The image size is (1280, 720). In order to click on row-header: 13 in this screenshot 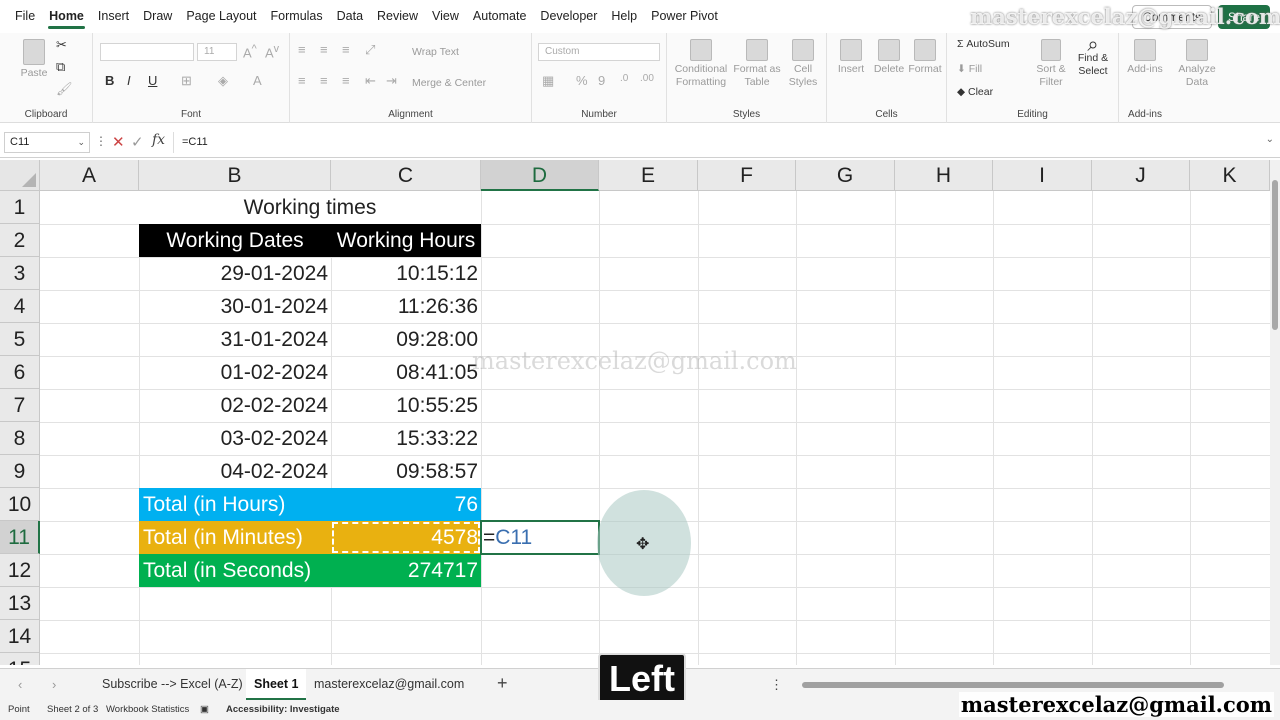, I will do `click(20, 603)`.